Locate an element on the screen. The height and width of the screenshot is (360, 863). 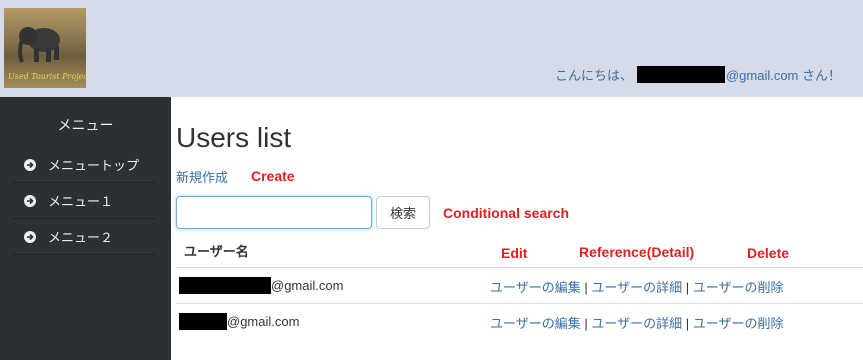
greeting-prefix: こんにちは、 is located at coordinates (593, 75).